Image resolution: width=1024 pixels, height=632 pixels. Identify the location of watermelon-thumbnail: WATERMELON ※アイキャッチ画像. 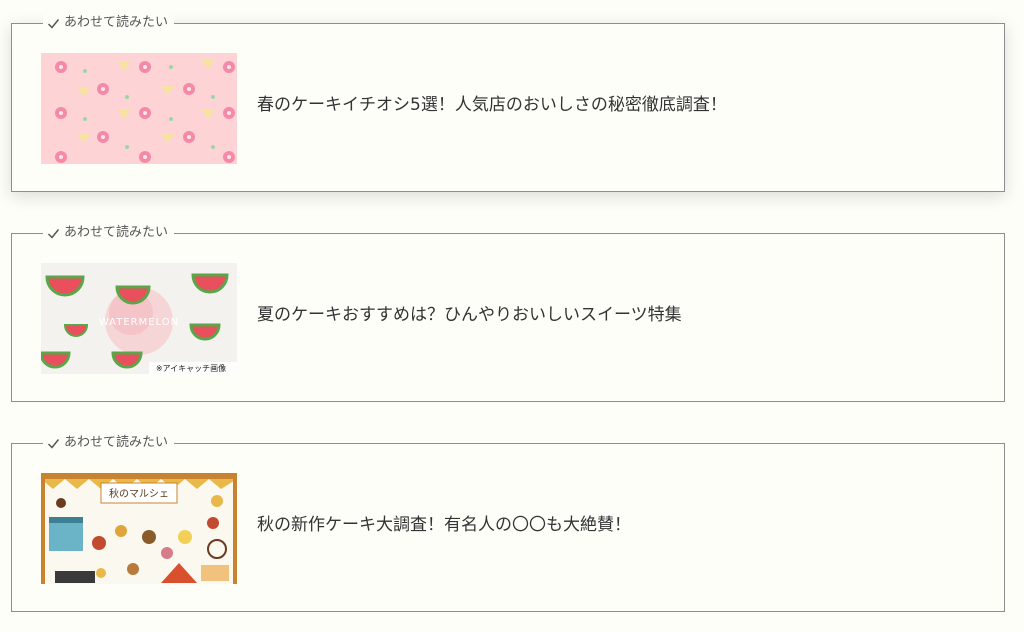
(139, 318).